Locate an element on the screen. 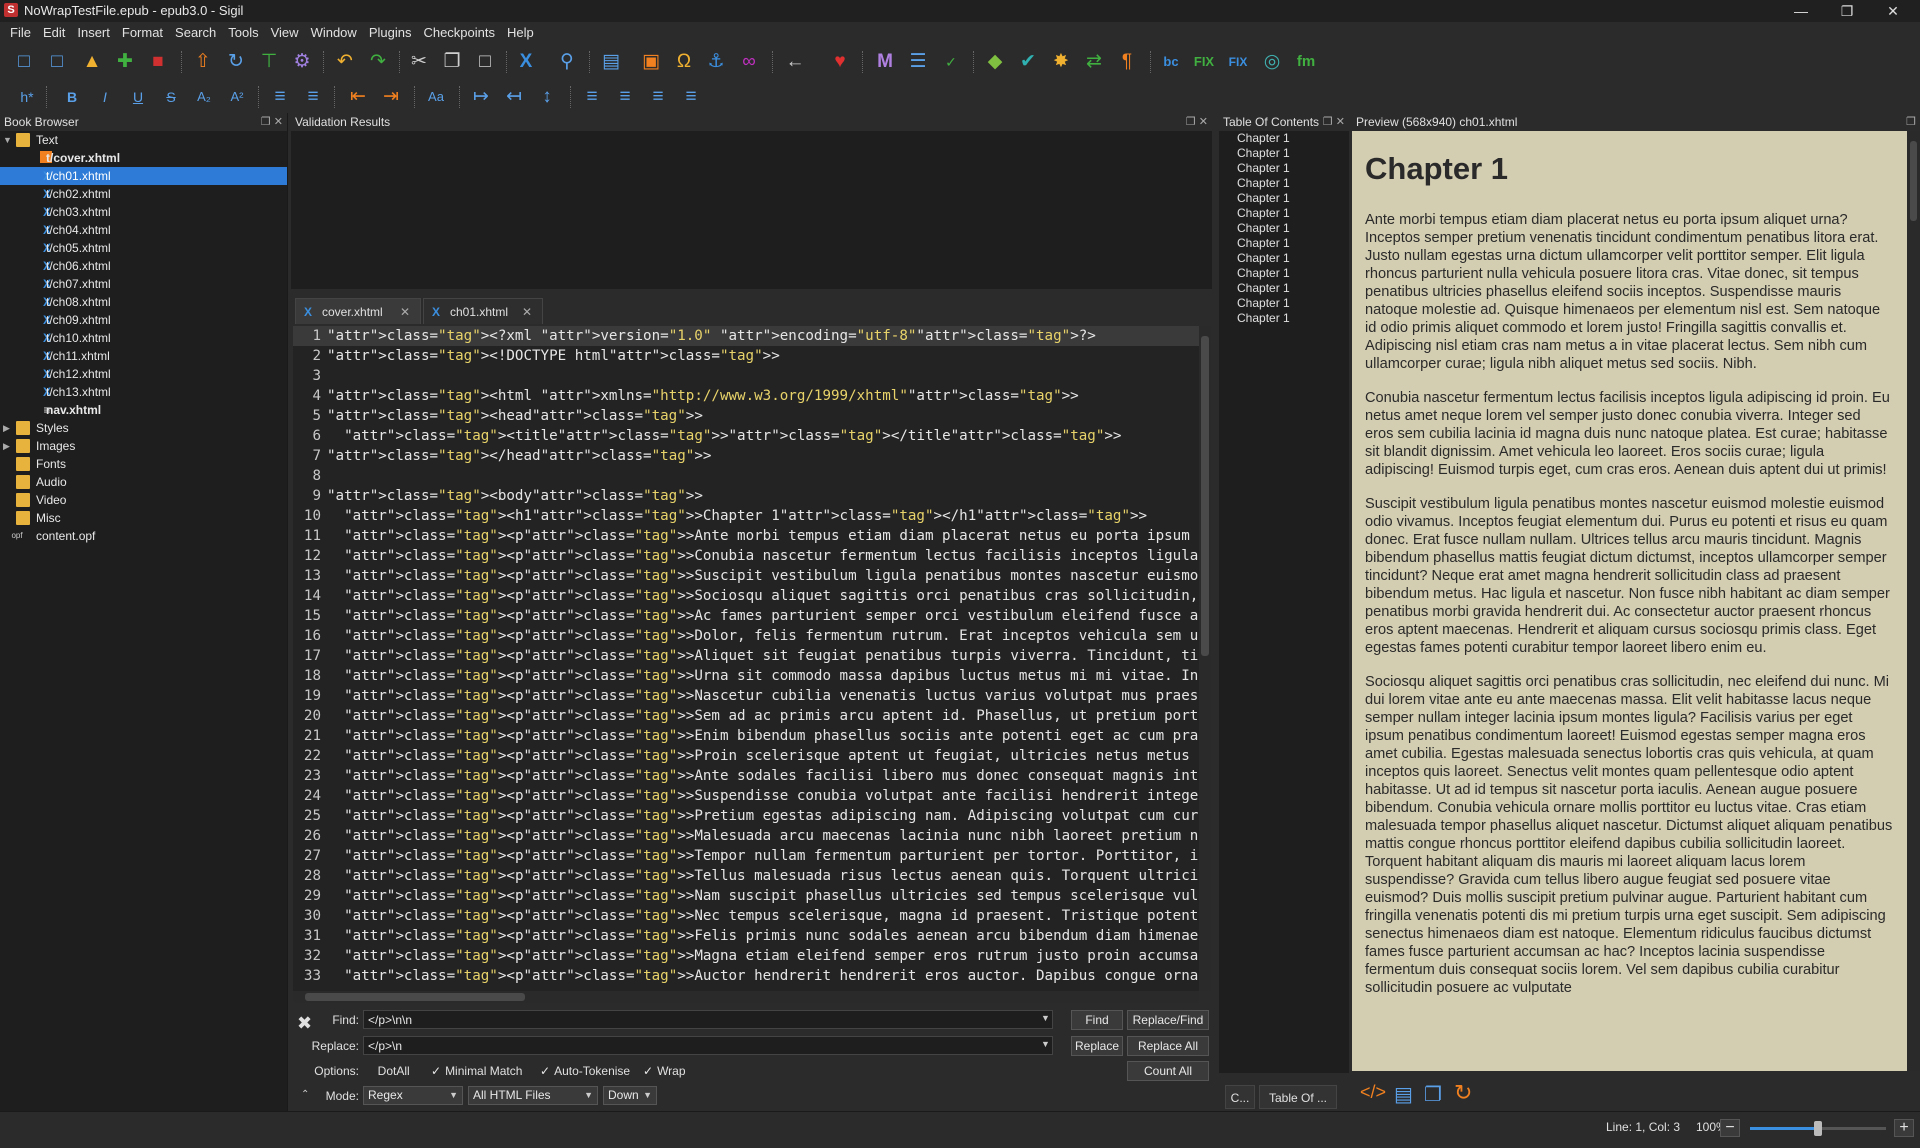 The height and width of the screenshot is (1148, 1920). bc-icon: bc is located at coordinates (1171, 62).